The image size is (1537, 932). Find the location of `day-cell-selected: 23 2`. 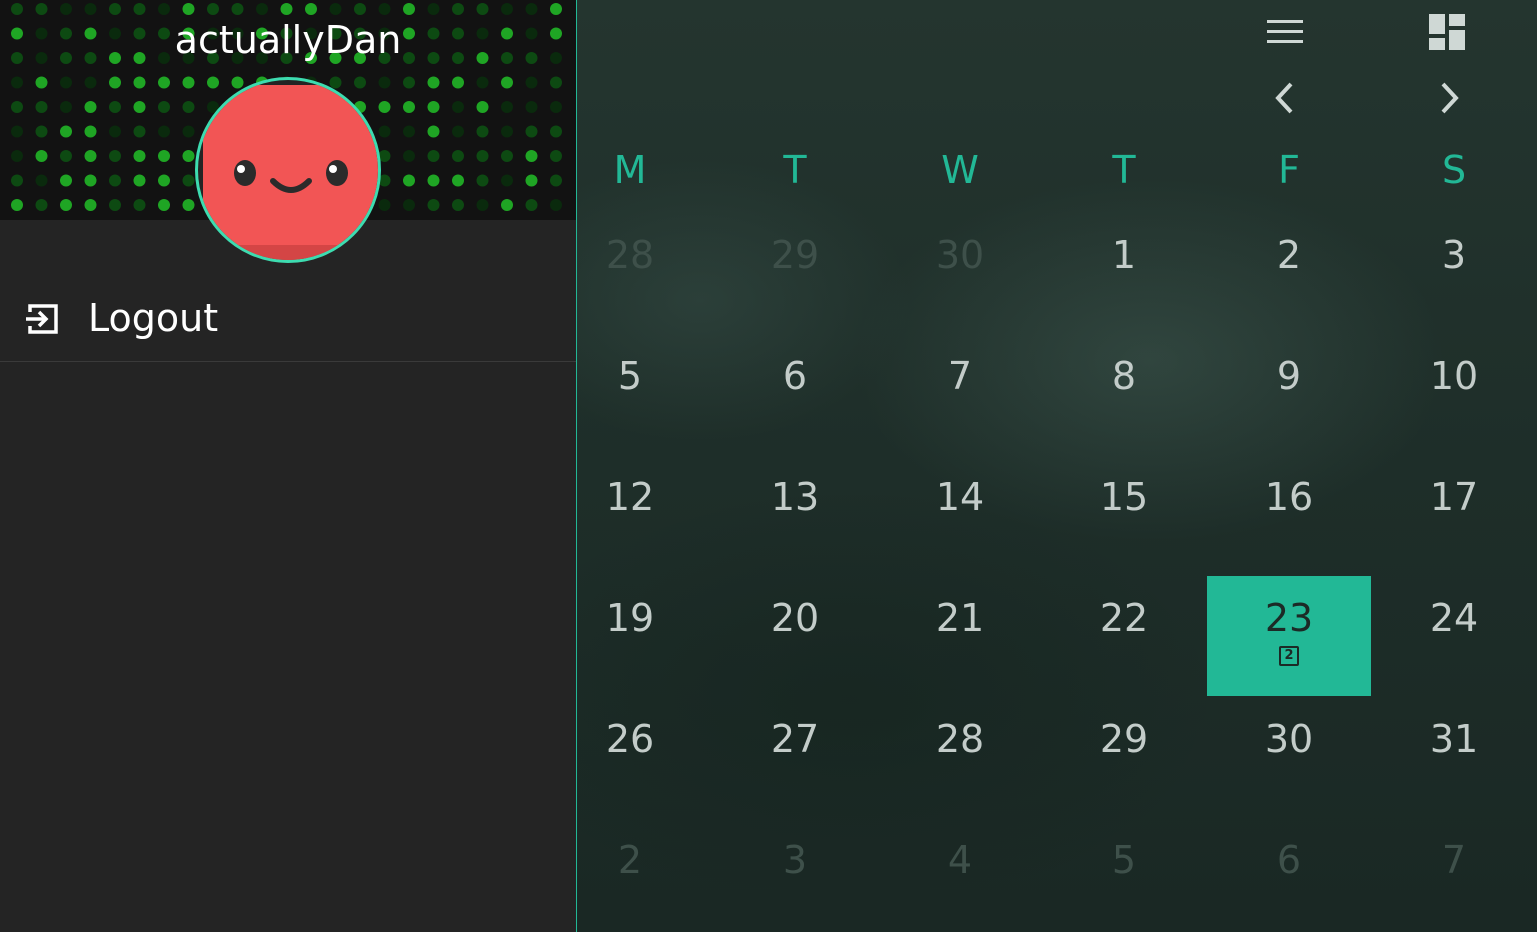

day-cell-selected: 23 2 is located at coordinates (1289, 636).